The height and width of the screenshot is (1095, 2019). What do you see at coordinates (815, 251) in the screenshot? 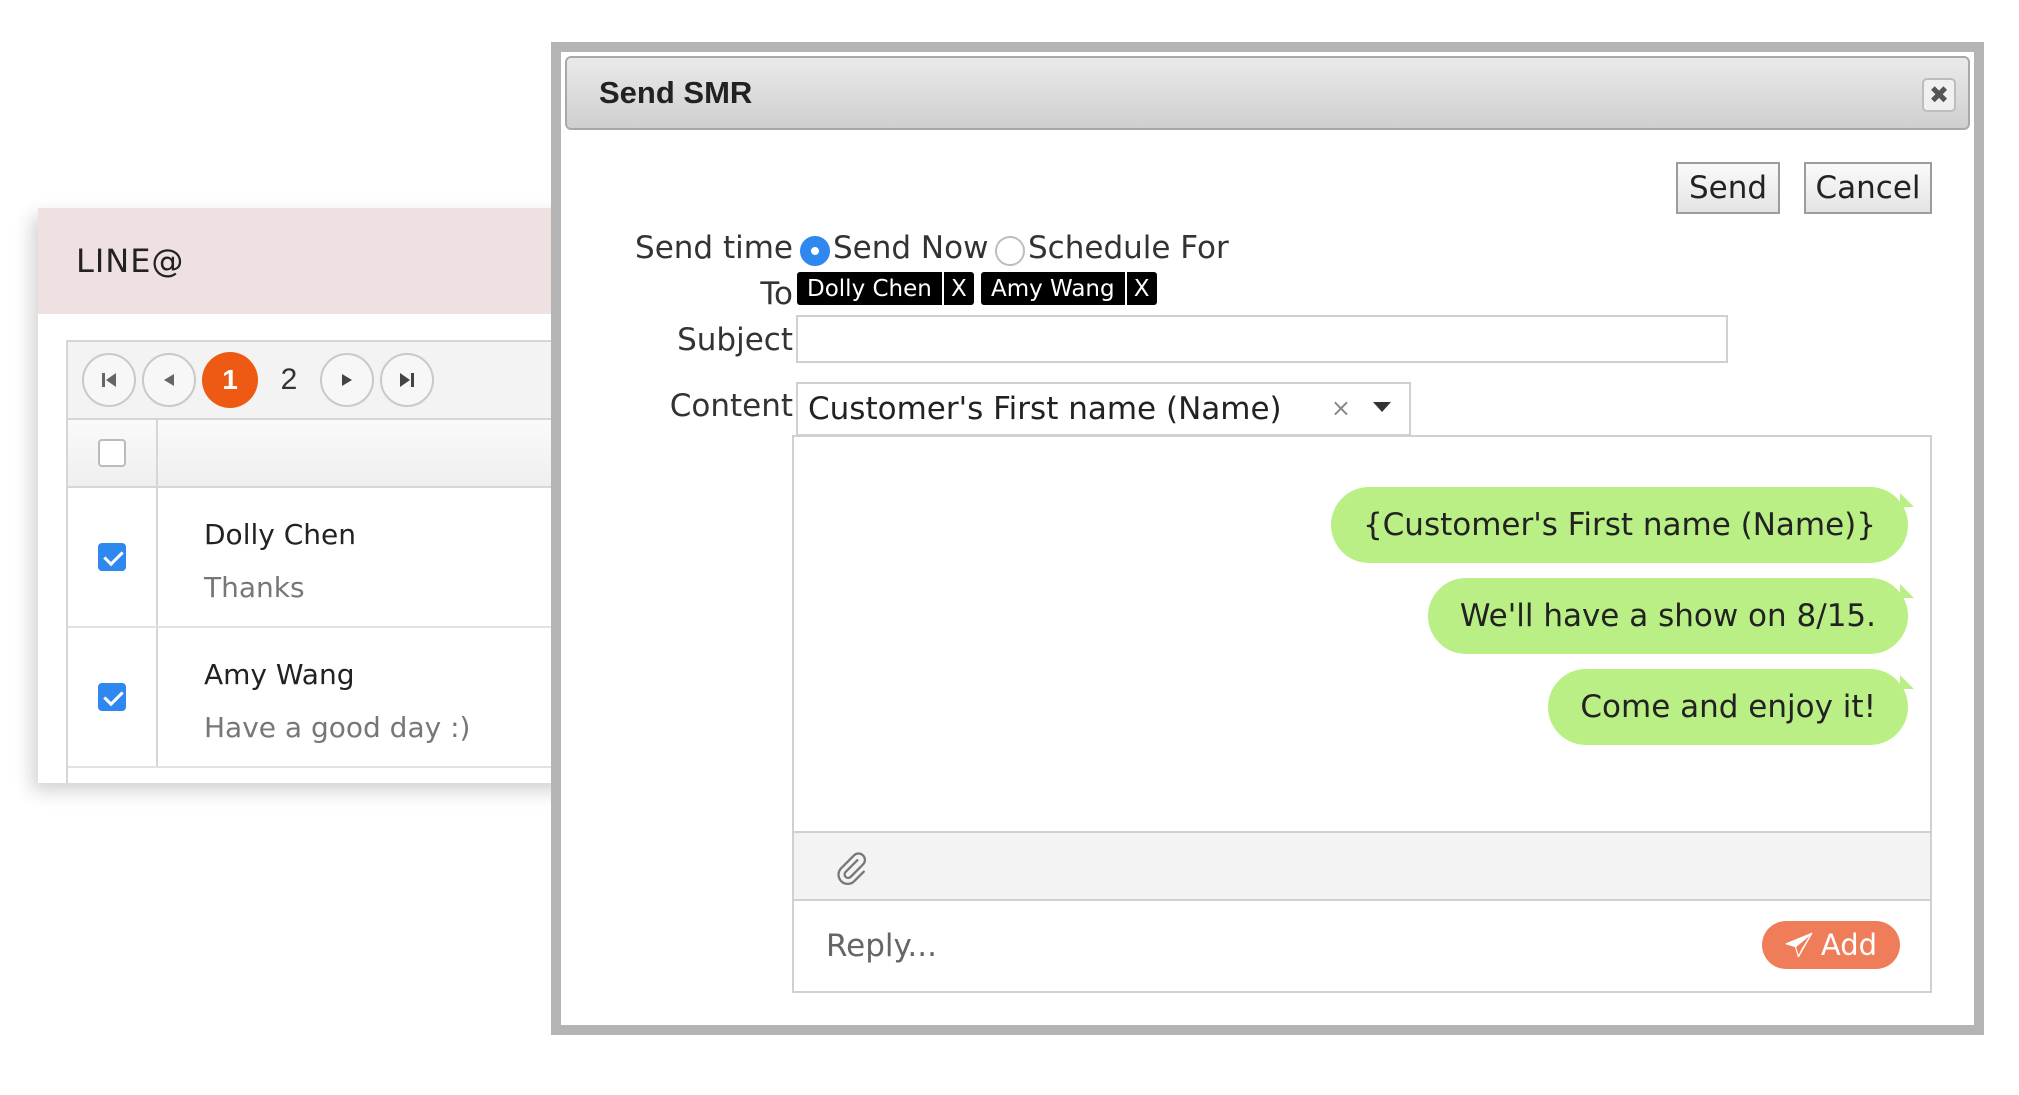
I see `send-now-radio` at bounding box center [815, 251].